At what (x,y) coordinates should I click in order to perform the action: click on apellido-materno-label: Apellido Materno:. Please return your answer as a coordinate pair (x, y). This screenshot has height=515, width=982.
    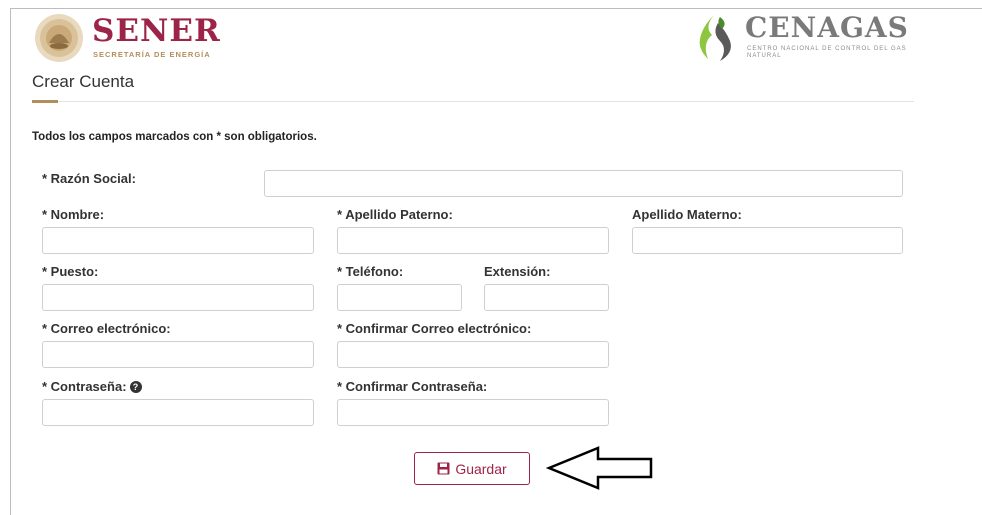
    Looking at the image, I should click on (687, 214).